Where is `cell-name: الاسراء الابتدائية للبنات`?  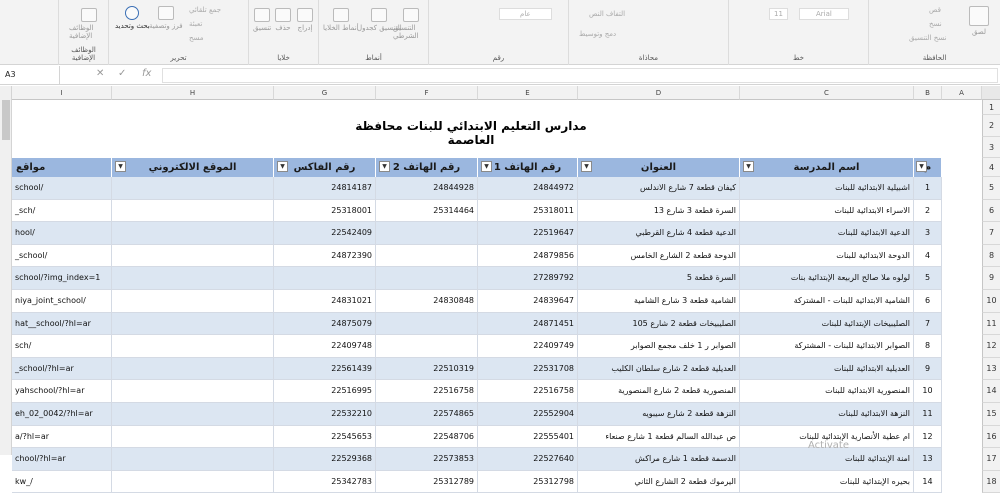 cell-name: الاسراء الابتدائية للبنات is located at coordinates (827, 211).